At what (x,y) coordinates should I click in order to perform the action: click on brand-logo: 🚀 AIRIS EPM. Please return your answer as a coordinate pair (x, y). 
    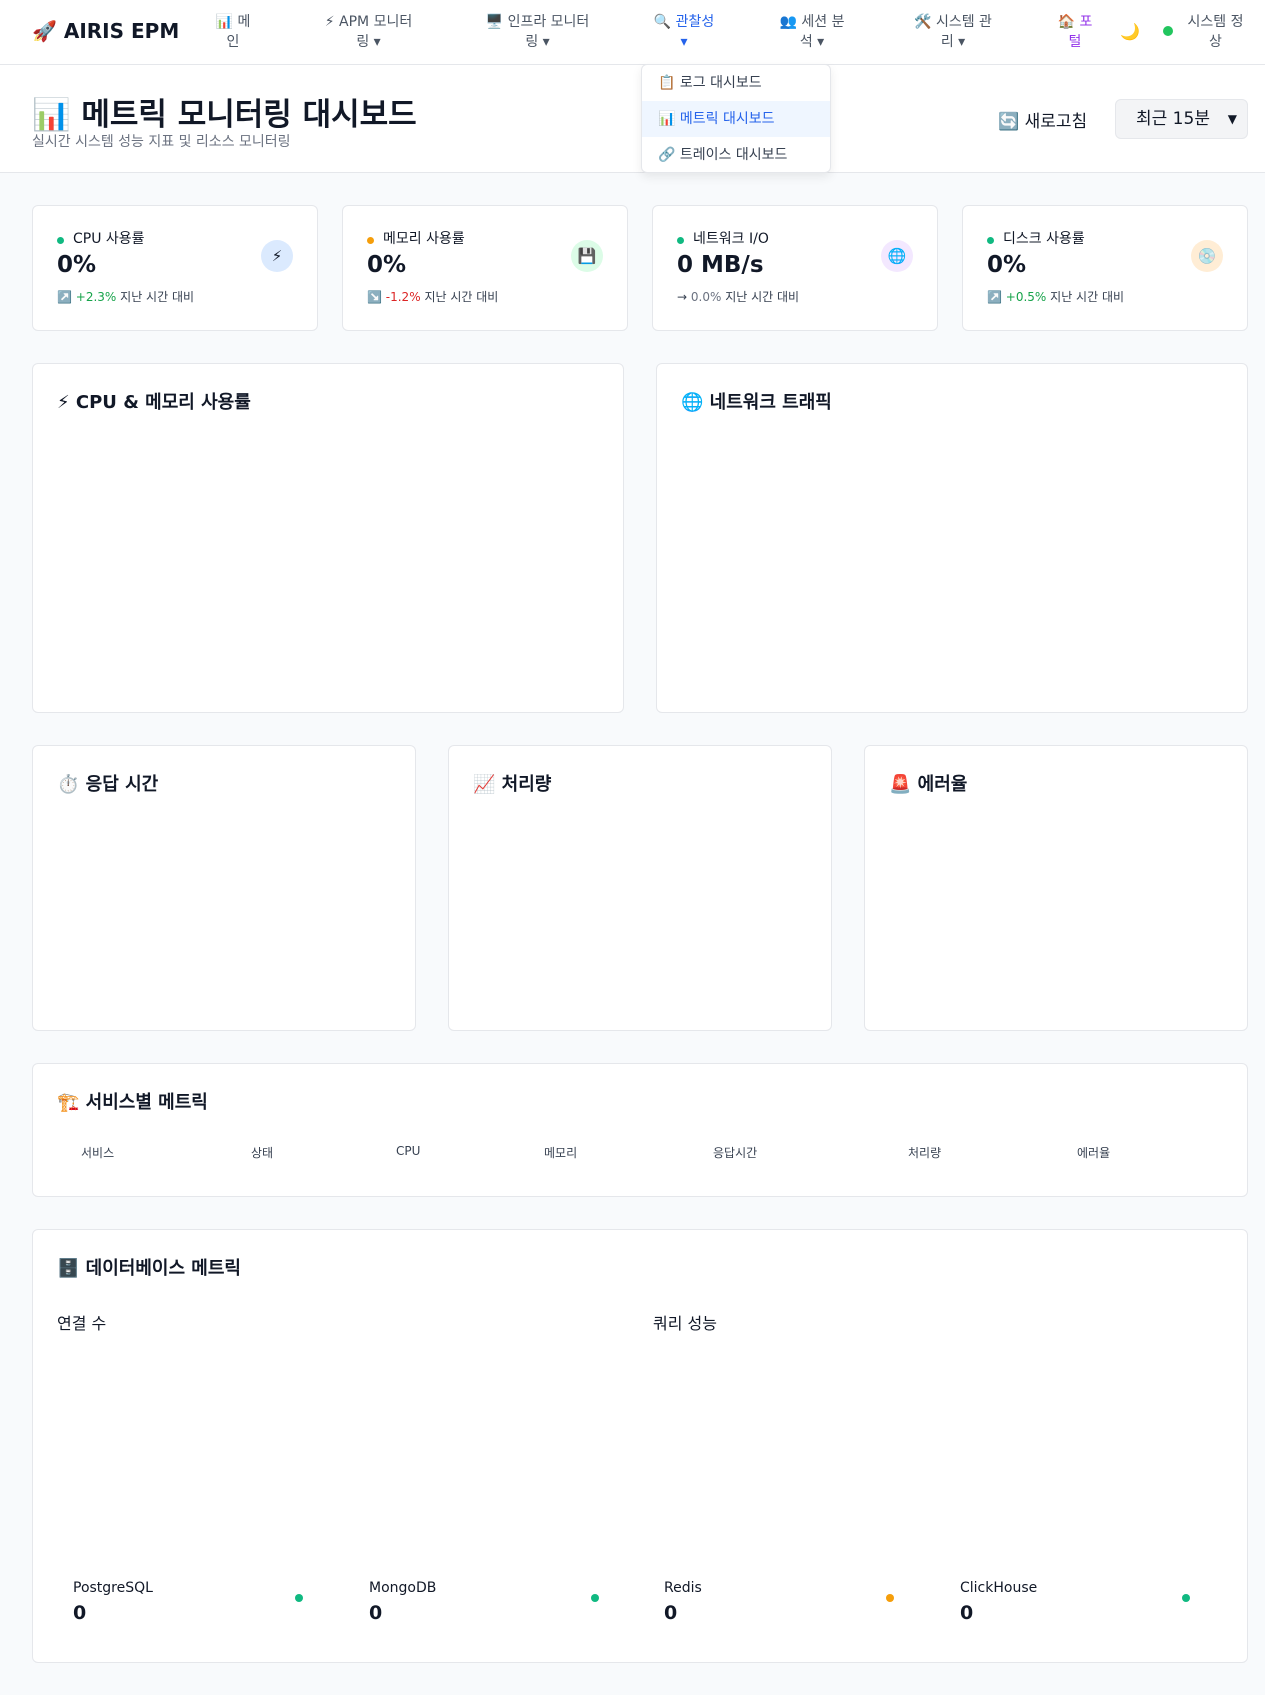
    Looking at the image, I should click on (105, 31).